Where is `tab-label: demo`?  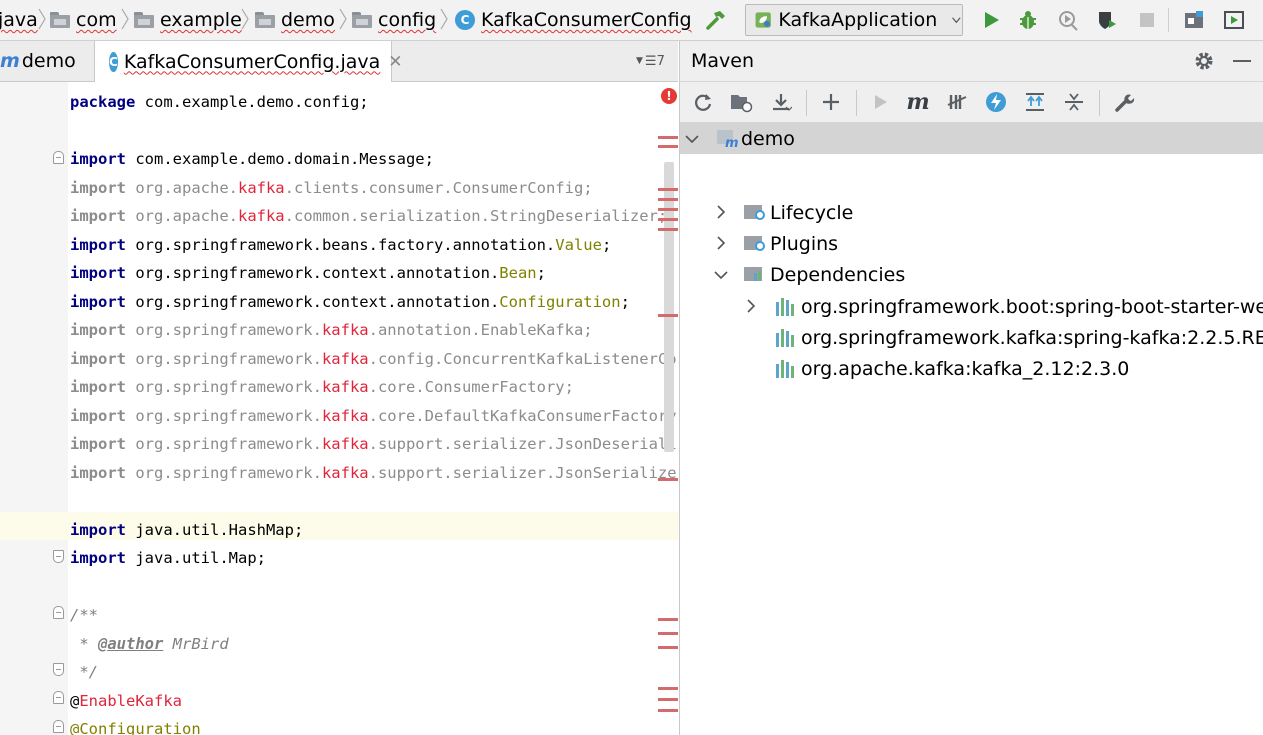 tab-label: demo is located at coordinates (48, 61).